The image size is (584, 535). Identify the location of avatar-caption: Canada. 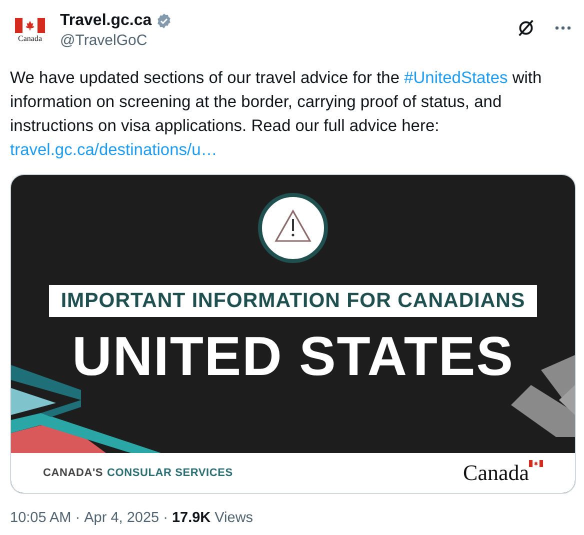
(30, 38).